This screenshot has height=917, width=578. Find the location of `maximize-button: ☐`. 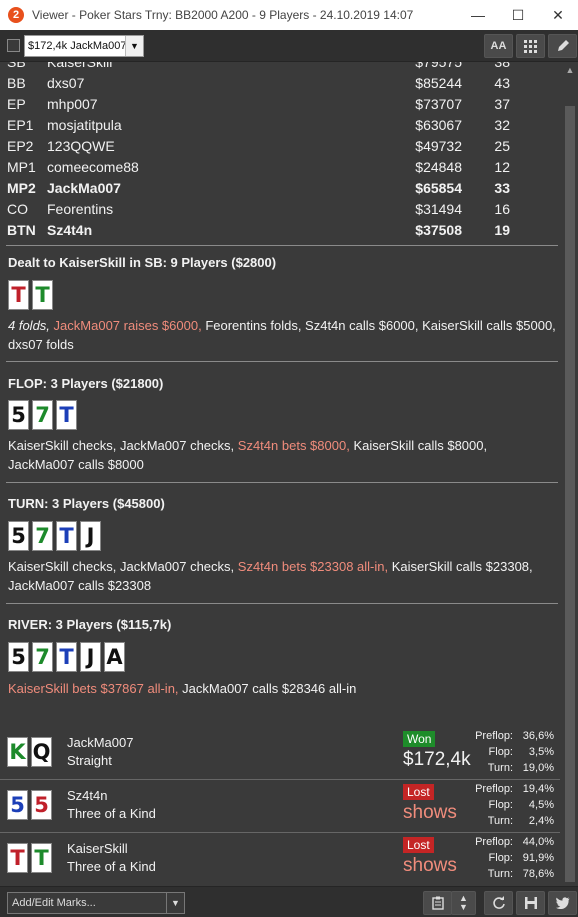

maximize-button: ☐ is located at coordinates (518, 15).